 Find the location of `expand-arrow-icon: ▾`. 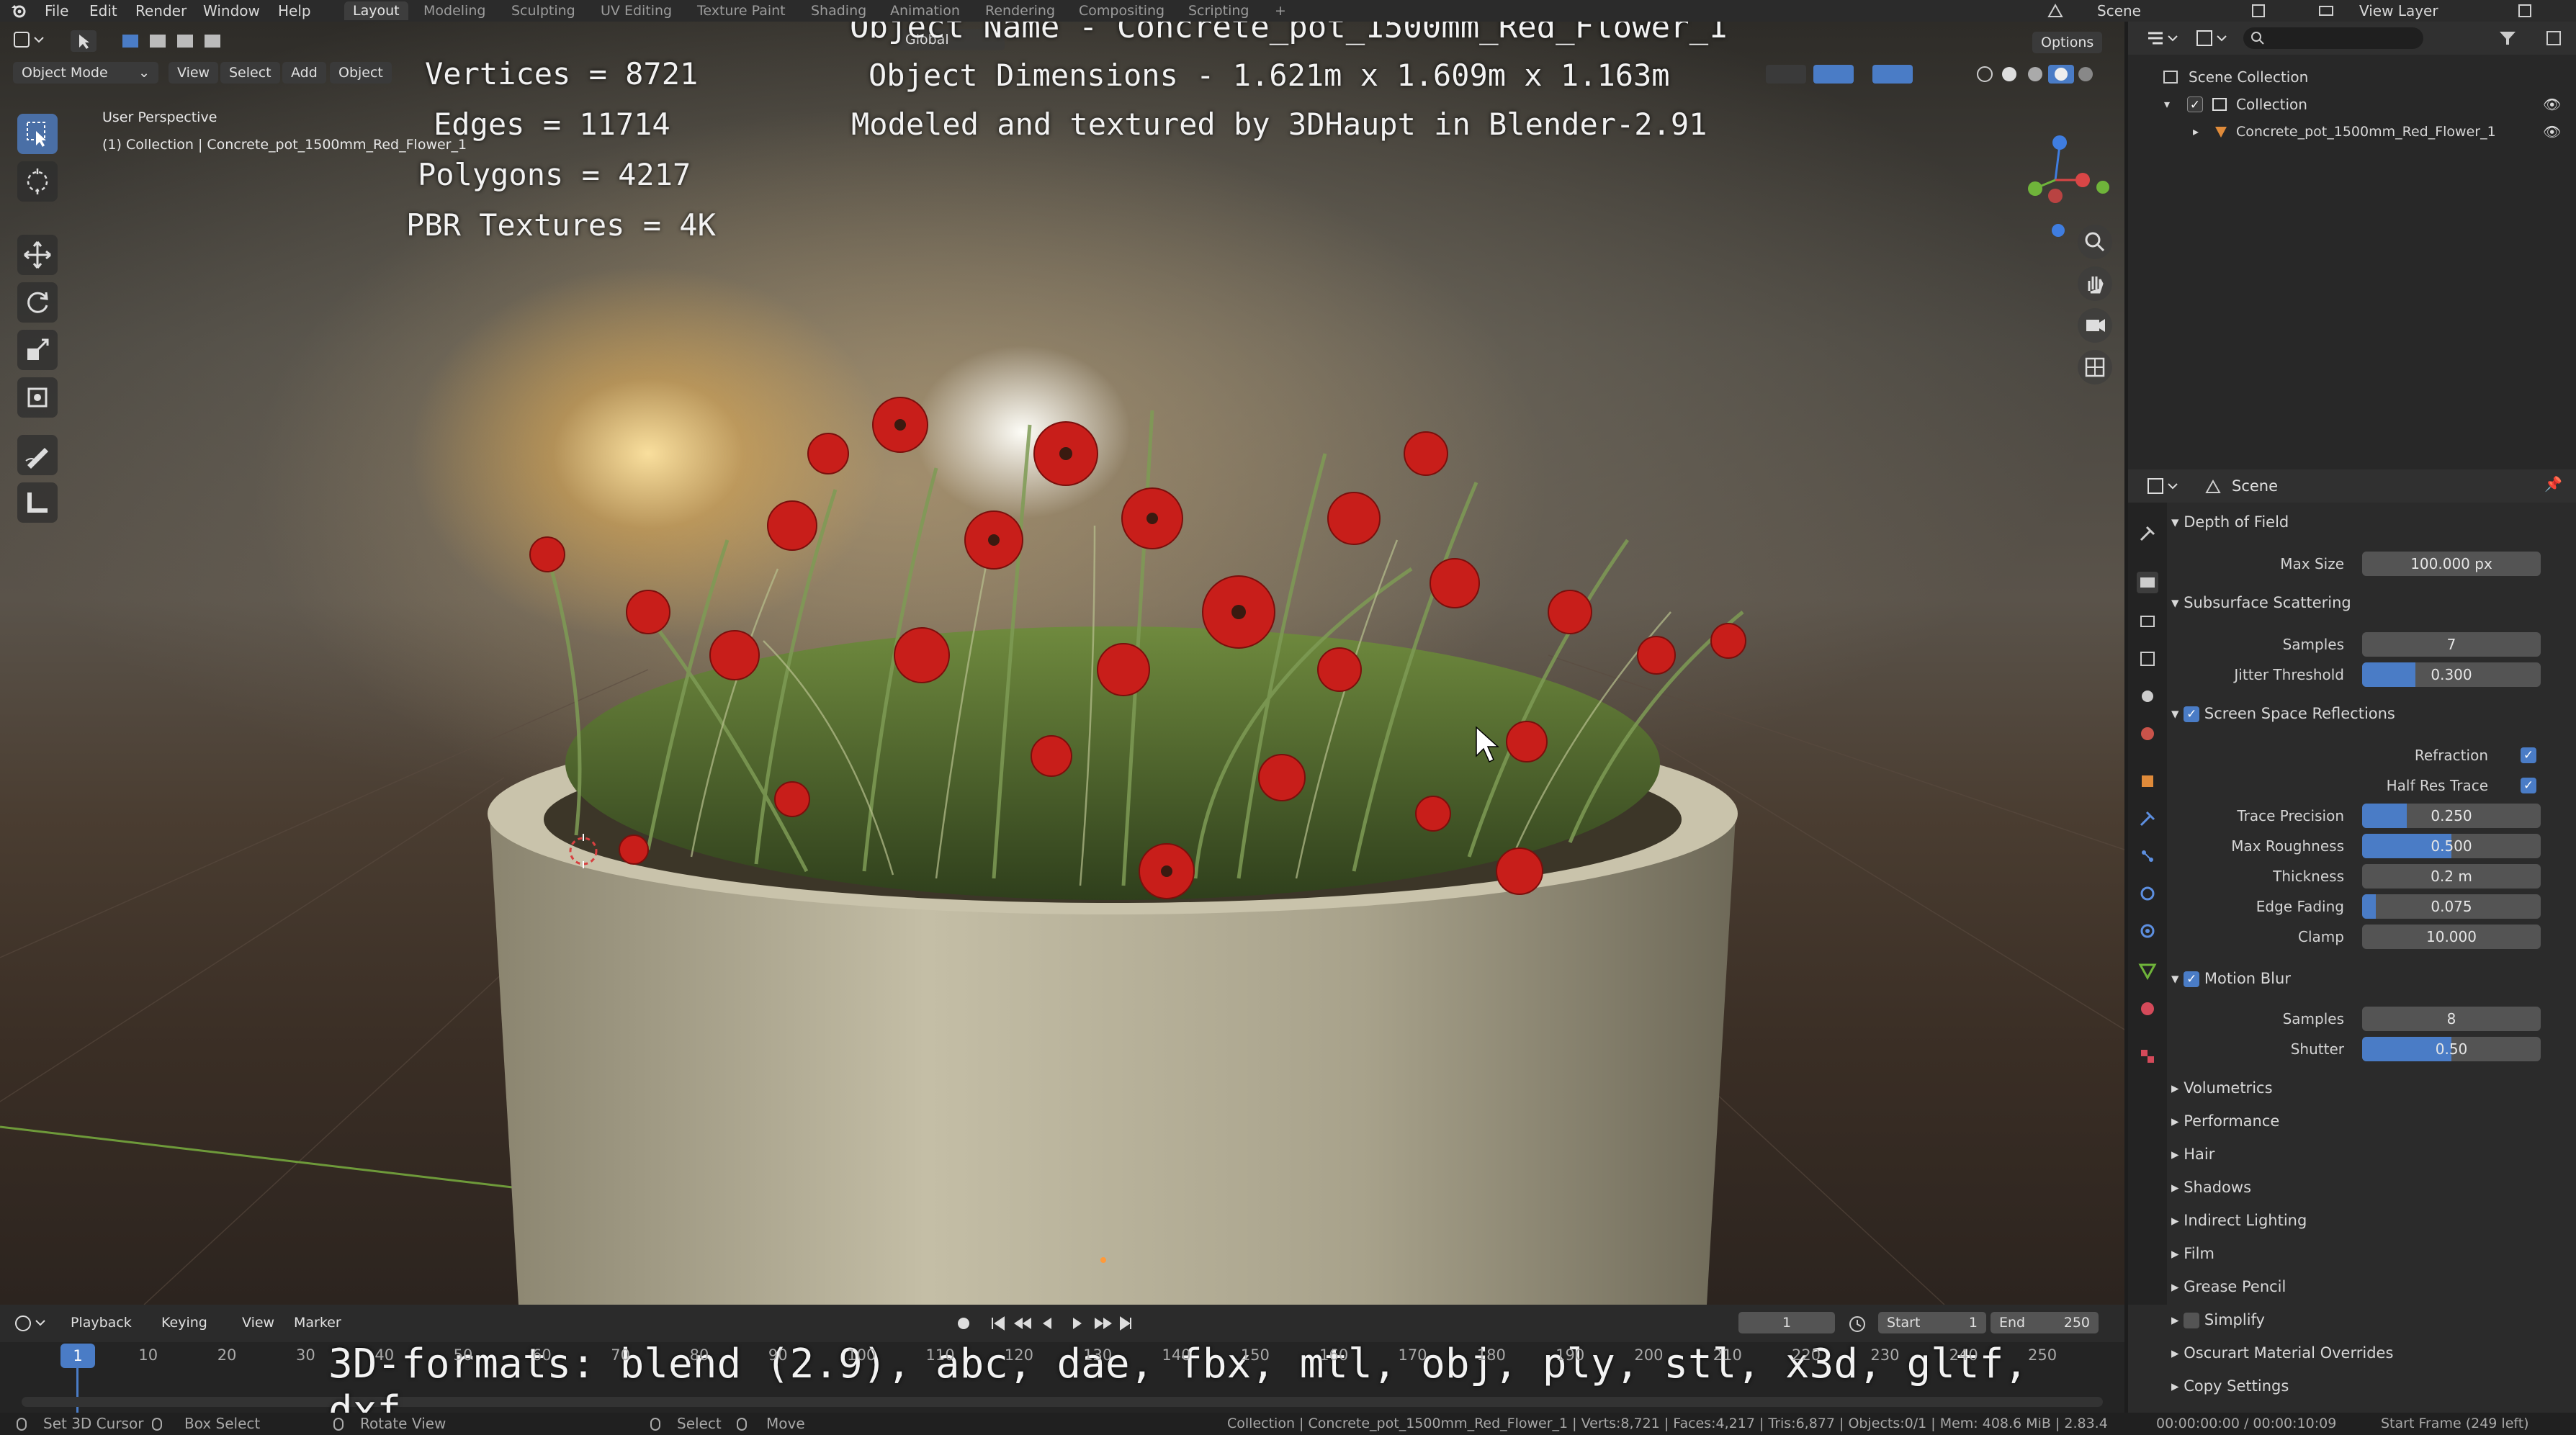

expand-arrow-icon: ▾ is located at coordinates (2167, 105).